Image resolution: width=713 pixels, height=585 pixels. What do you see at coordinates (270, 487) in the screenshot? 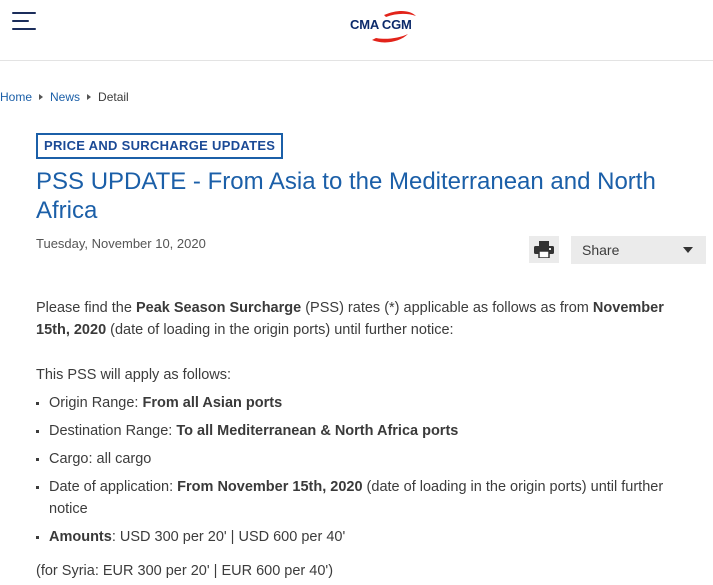
I see `list-item-value: From November 15th, 2020` at bounding box center [270, 487].